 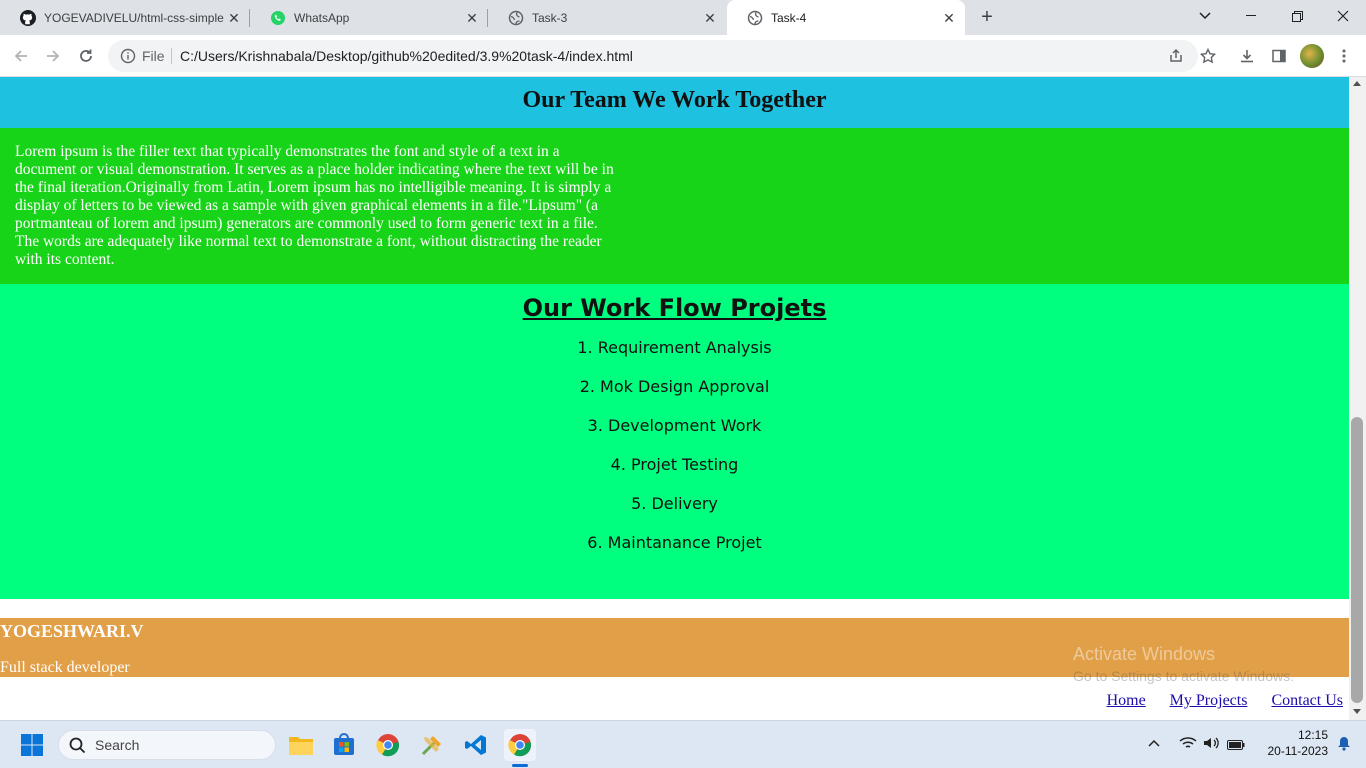 What do you see at coordinates (683, 744) in the screenshot?
I see `windows-taskbar: Search 12:15 20-11-2023` at bounding box center [683, 744].